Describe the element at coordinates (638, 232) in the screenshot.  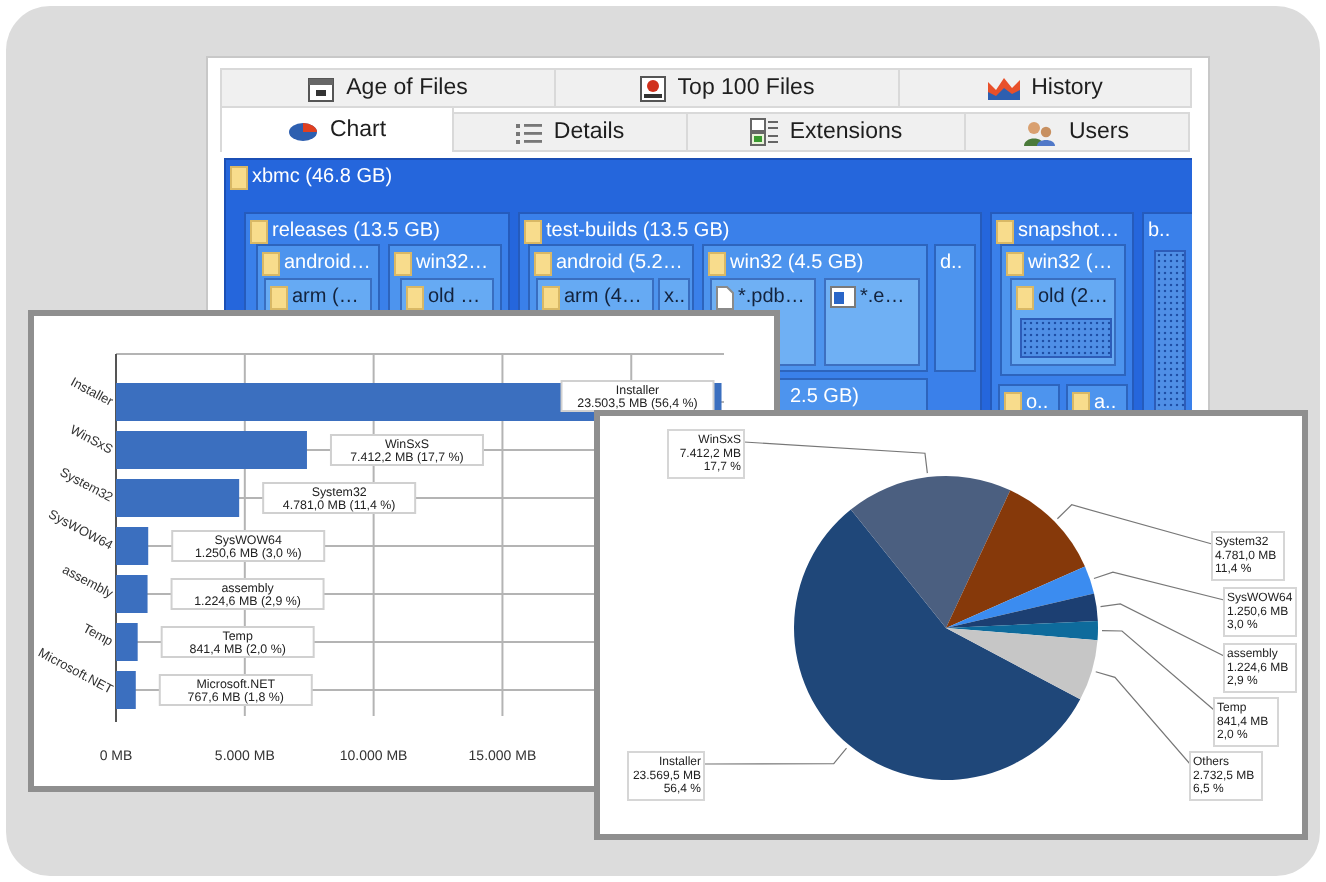
I see `cell-label: test-builds (13.5 GB)` at that location.